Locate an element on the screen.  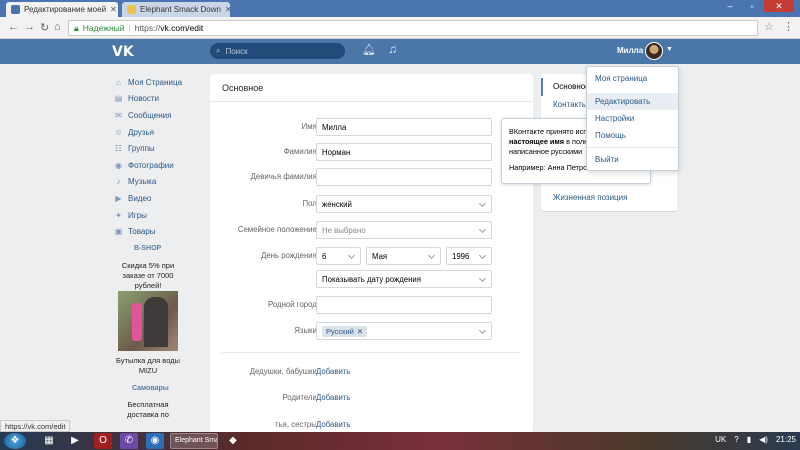
sidebar-item-label: Товары is located at coordinates (142, 232).